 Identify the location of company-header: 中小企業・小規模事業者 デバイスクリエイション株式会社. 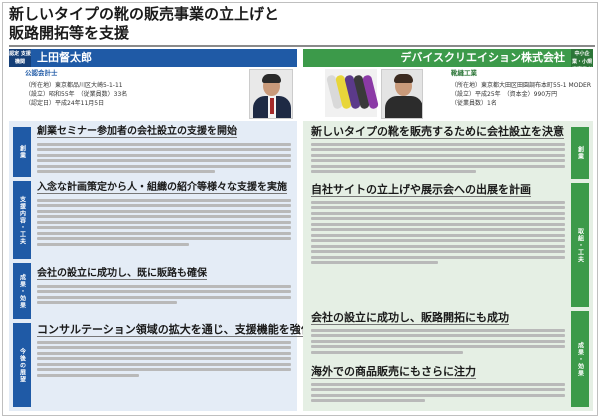
(448, 61).